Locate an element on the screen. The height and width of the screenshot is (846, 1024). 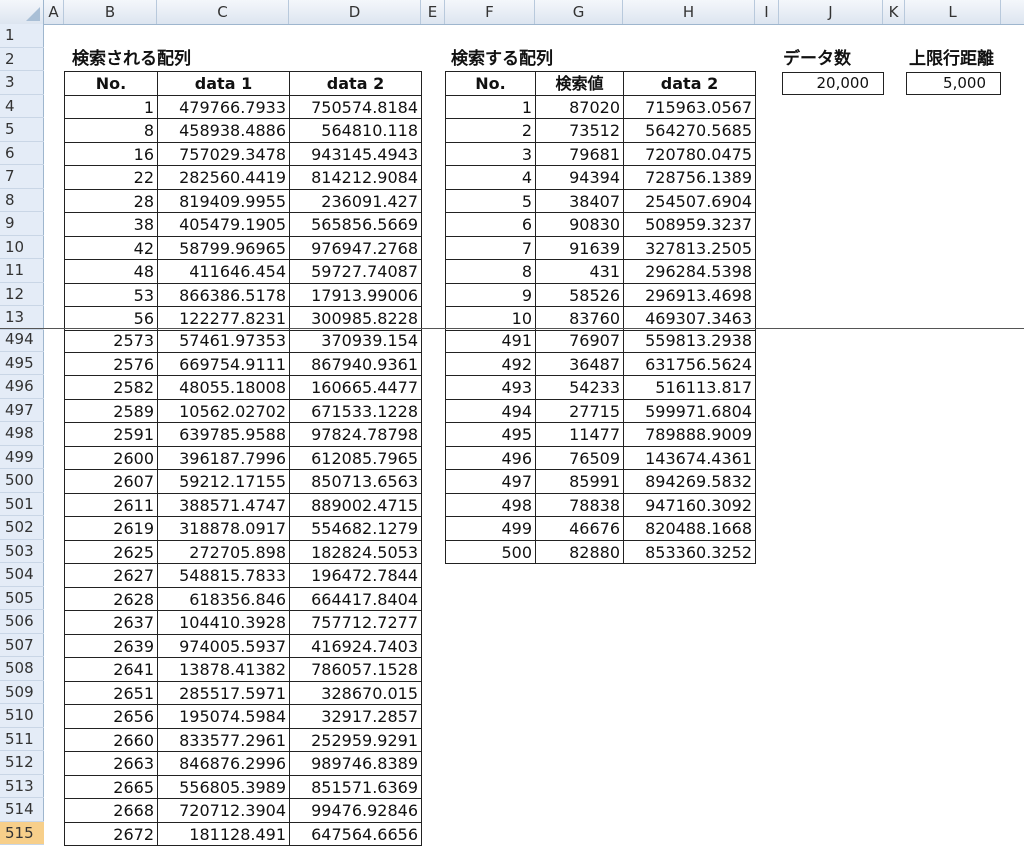
search-data-cell: 296284.5398 is located at coordinates (689, 271).